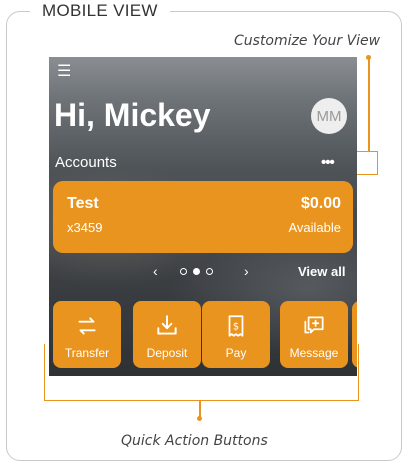  Describe the element at coordinates (86, 162) in the screenshot. I see `accounts-label: Accounts` at that location.